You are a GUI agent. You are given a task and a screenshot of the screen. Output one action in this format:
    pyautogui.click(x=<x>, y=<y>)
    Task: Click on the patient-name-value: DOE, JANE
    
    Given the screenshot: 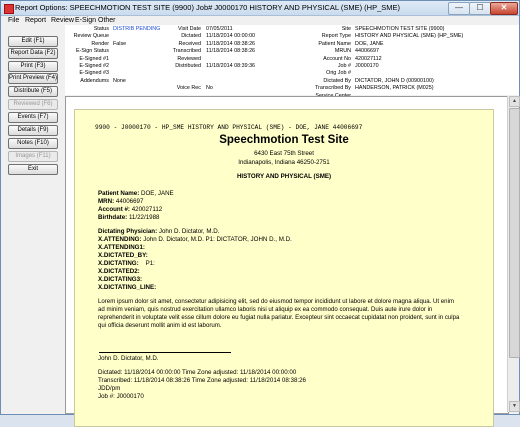 What is the action you would take?
    pyautogui.click(x=369, y=43)
    